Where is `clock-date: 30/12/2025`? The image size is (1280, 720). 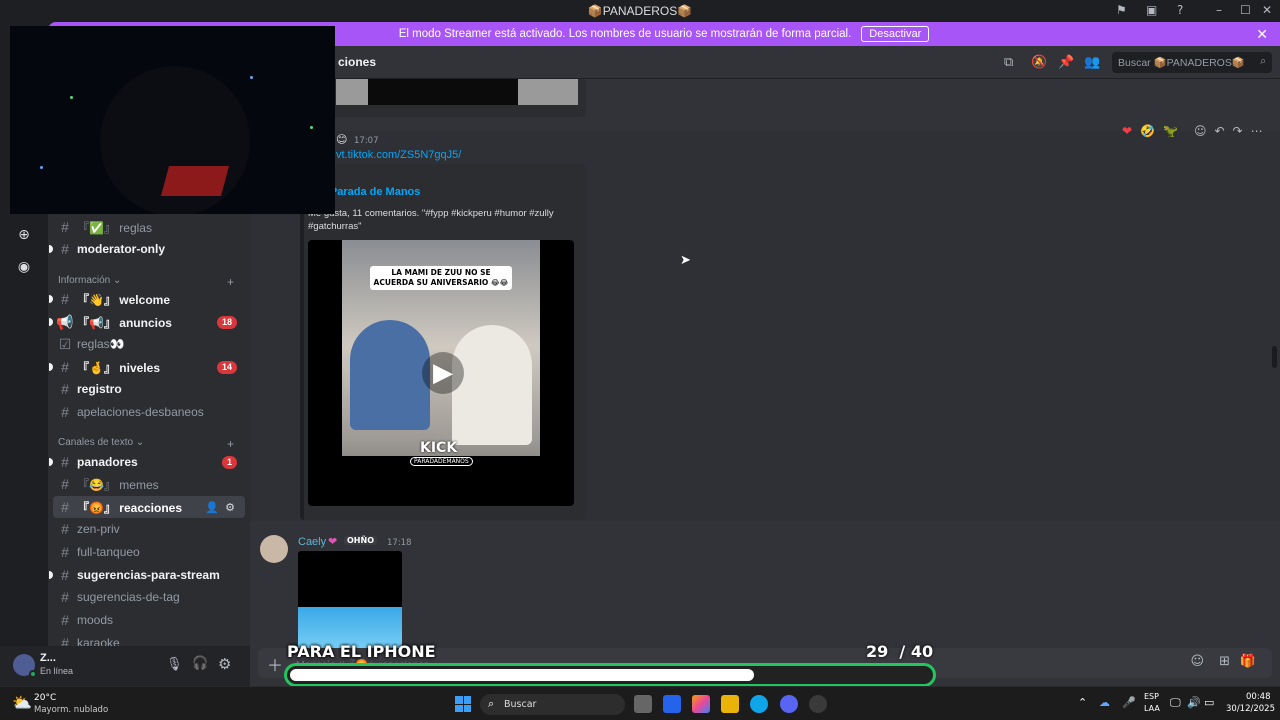
clock-date: 30/12/2025 is located at coordinates (1250, 709).